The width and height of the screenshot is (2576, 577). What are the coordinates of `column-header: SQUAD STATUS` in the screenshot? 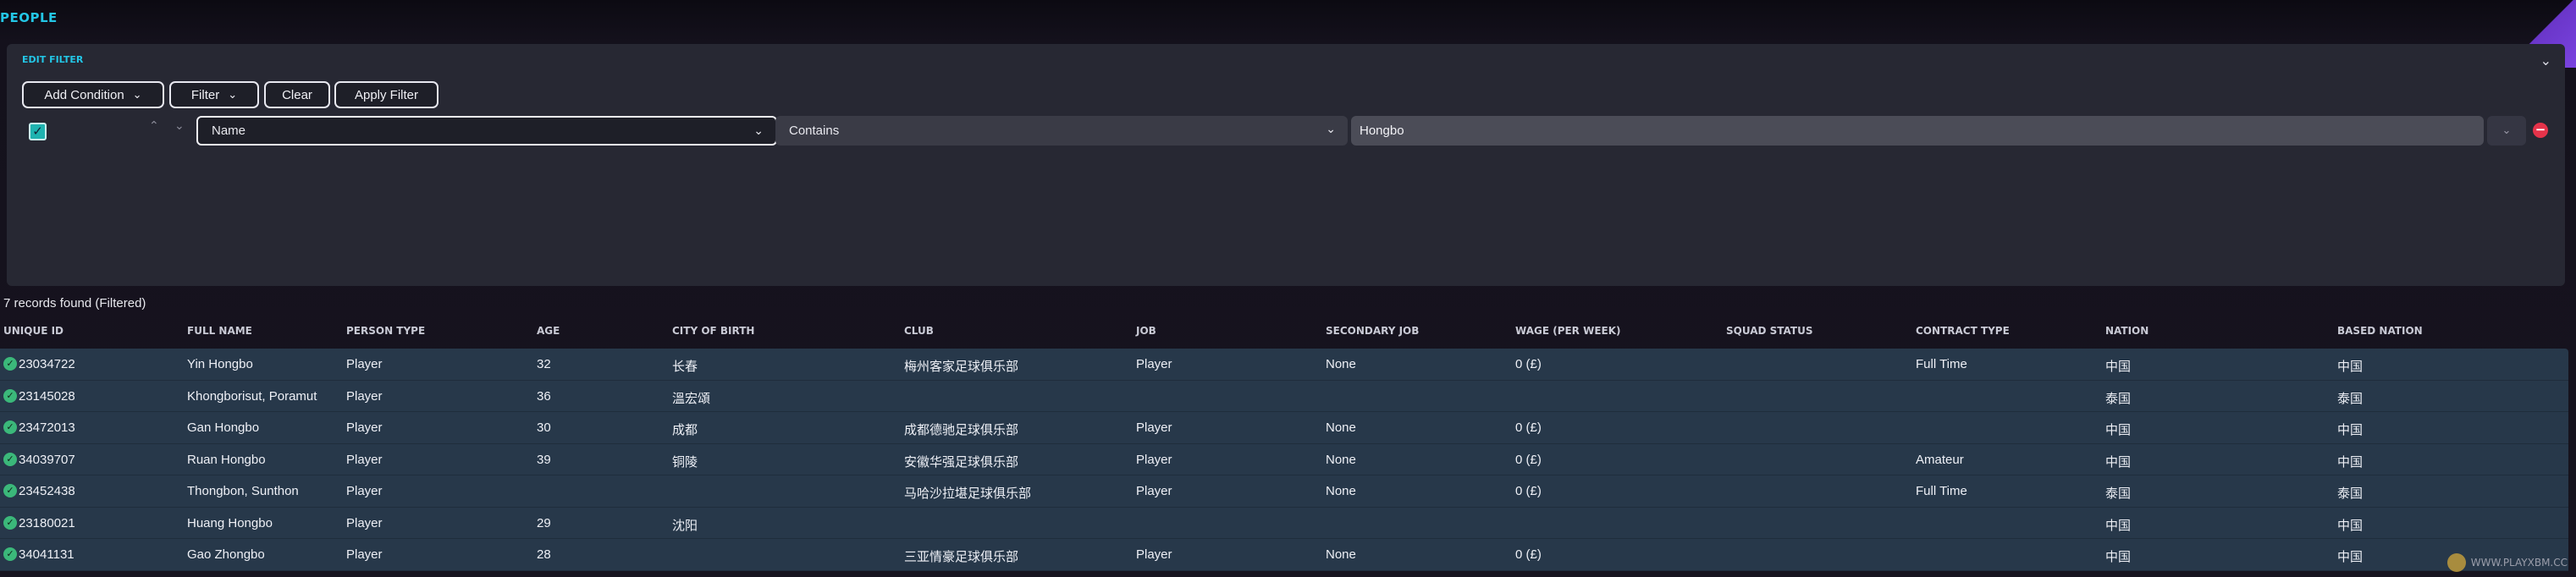 It's located at (1769, 331).